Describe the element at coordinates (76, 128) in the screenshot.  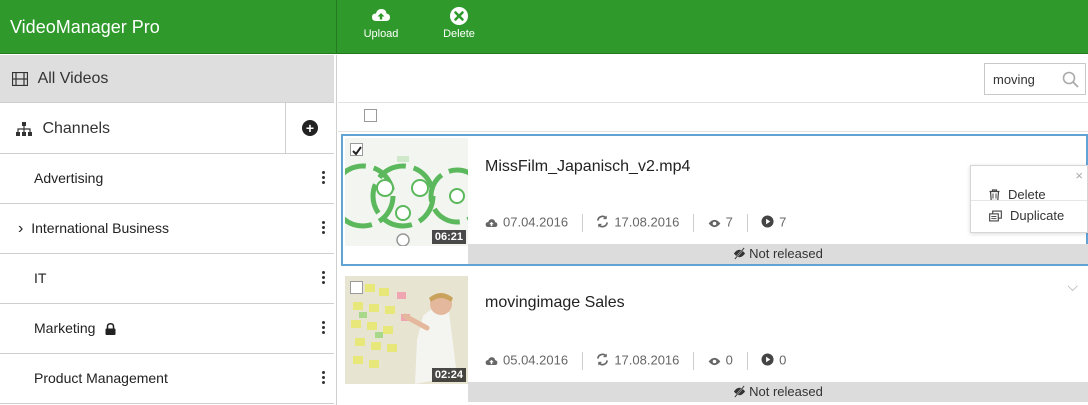
I see `channels-label: Channels` at that location.